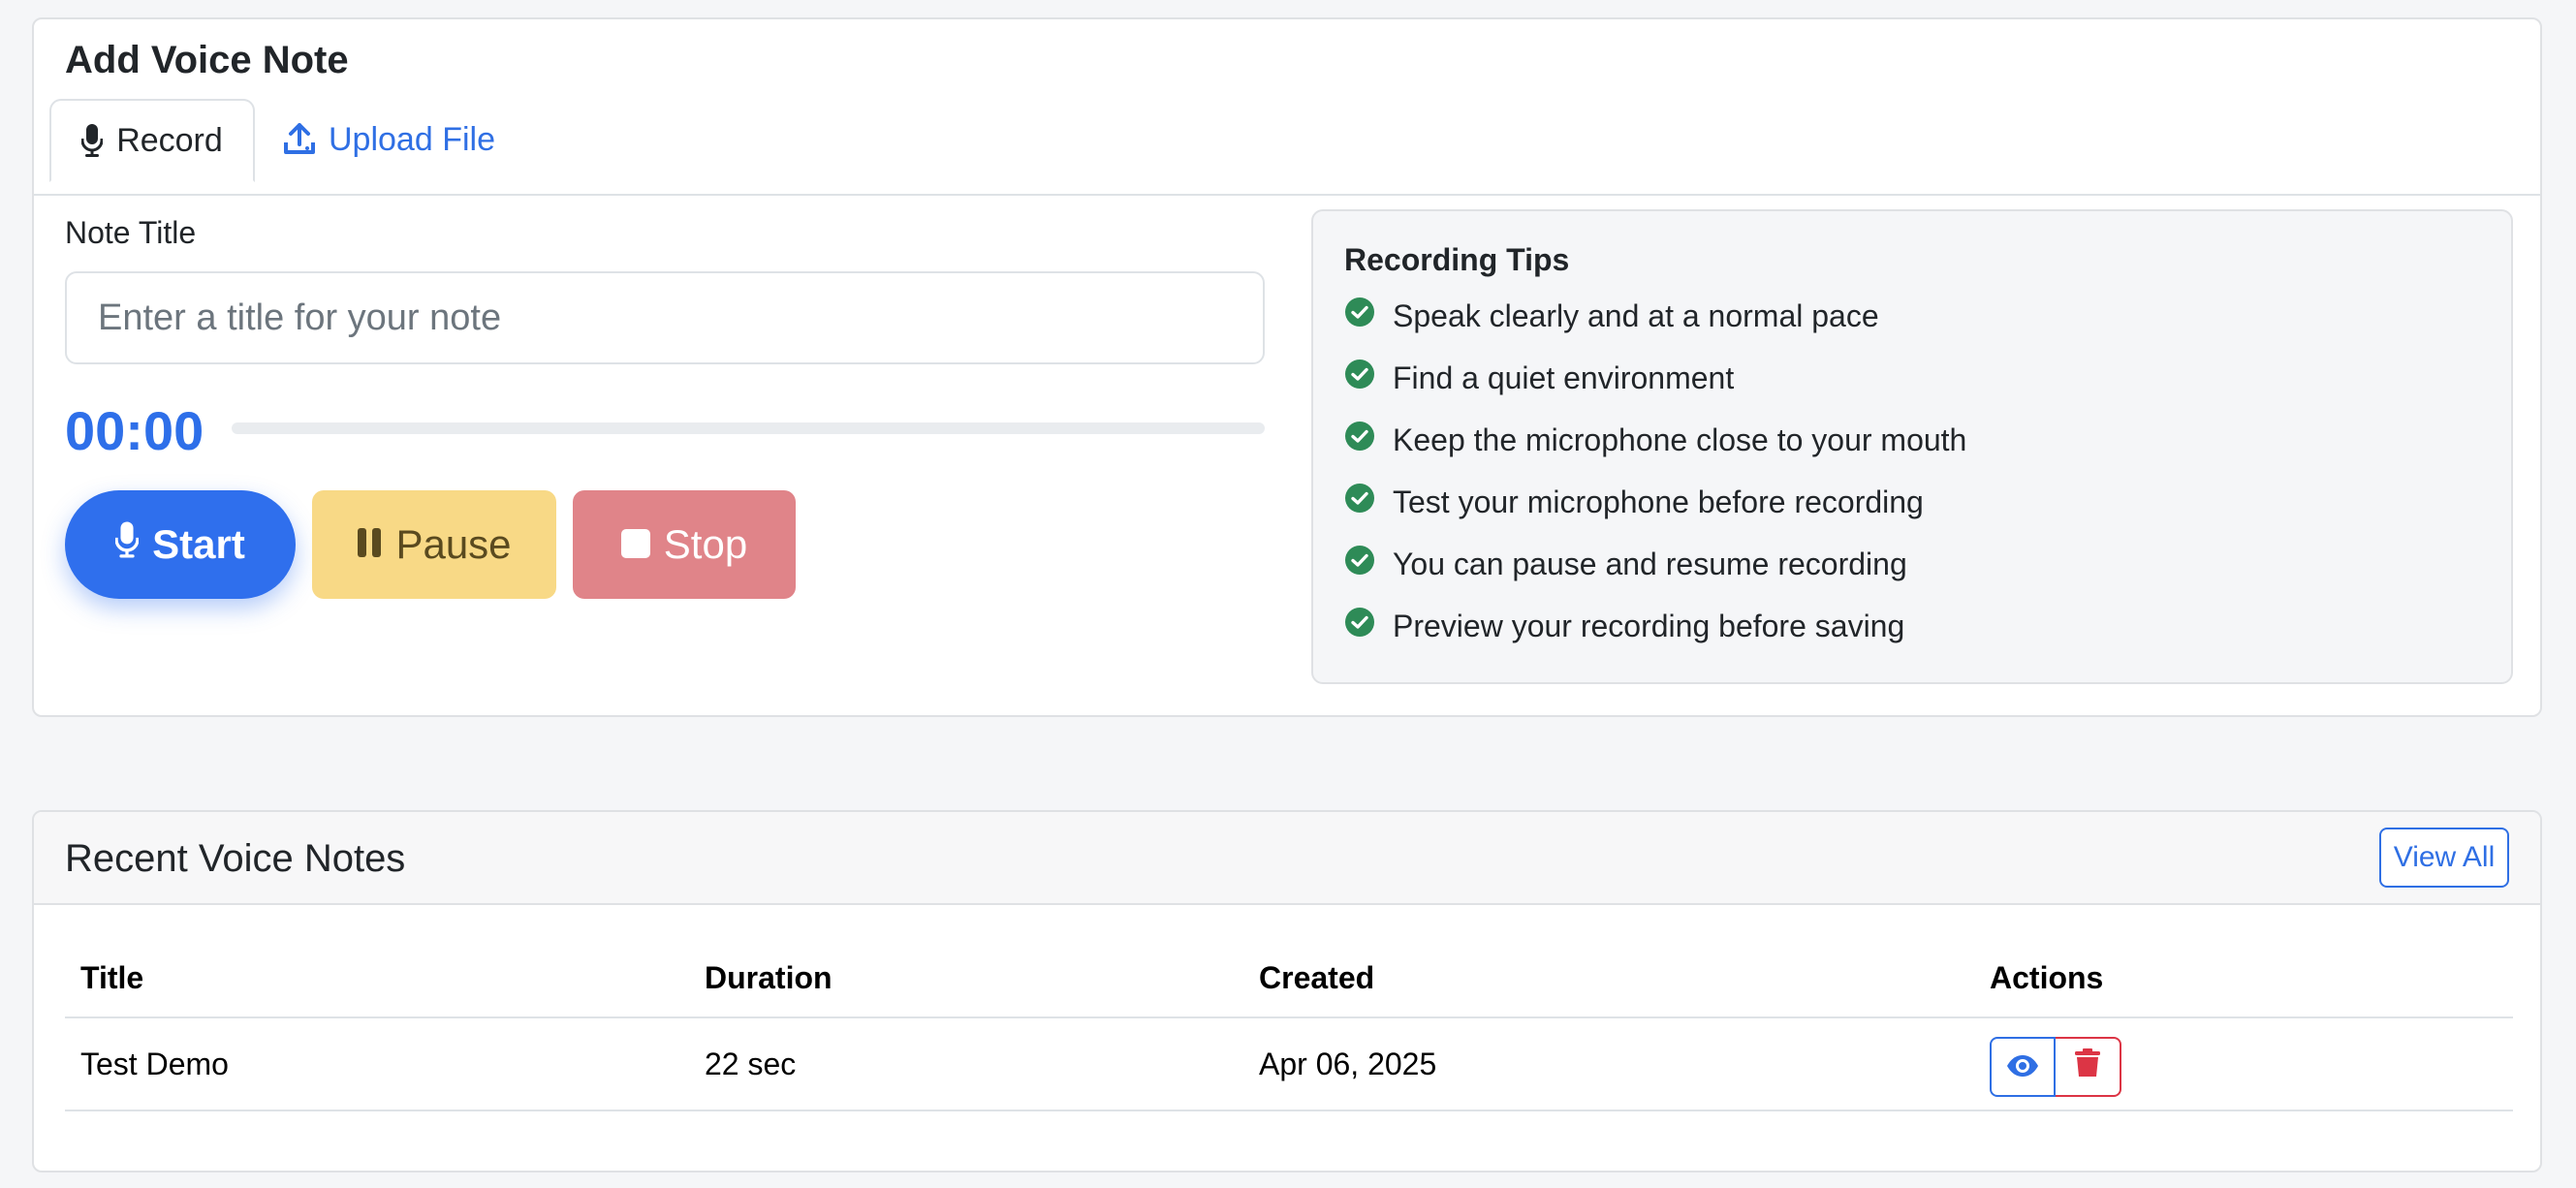 This screenshot has width=2576, height=1188. I want to click on card-title: Add Voice Note, so click(207, 60).